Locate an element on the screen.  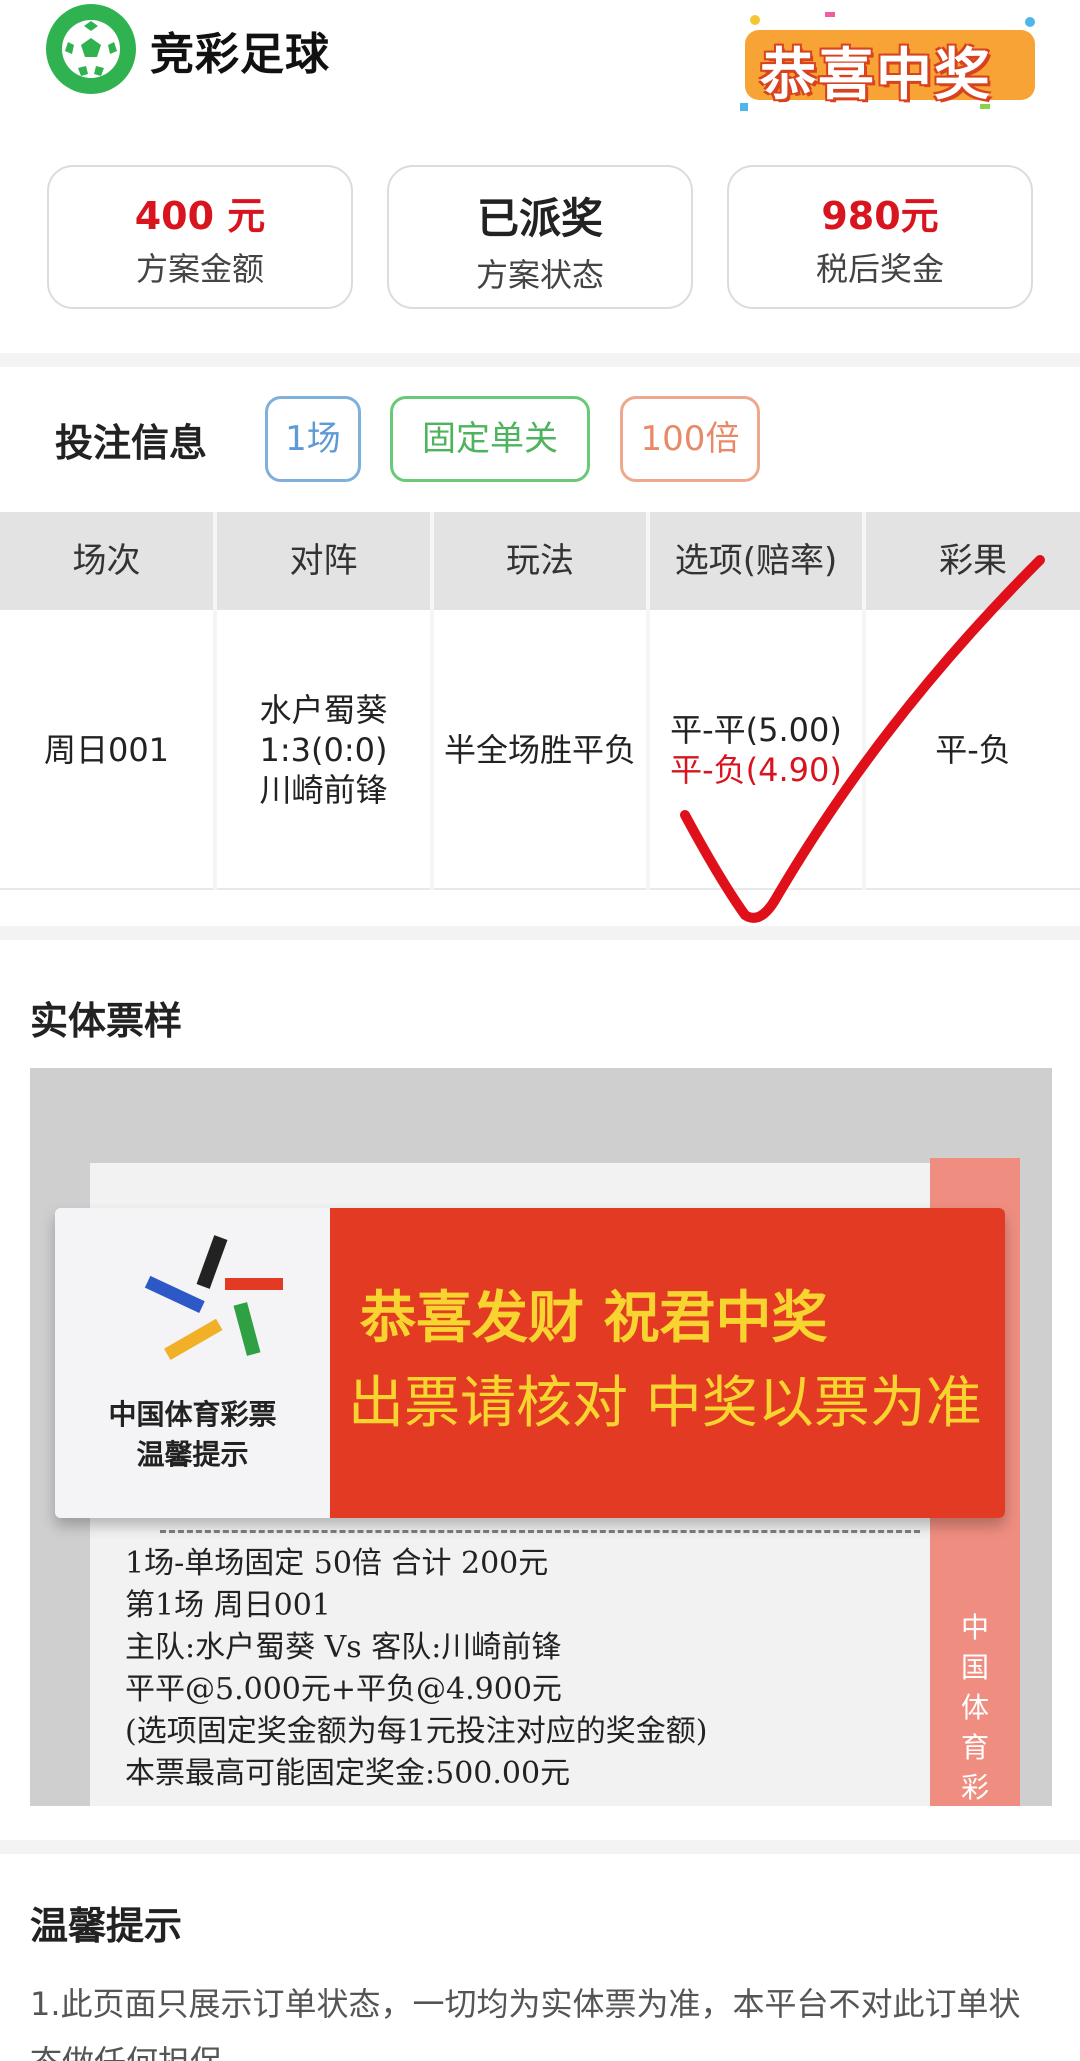
match-score: 1:3(0:0) is located at coordinates (323, 750).